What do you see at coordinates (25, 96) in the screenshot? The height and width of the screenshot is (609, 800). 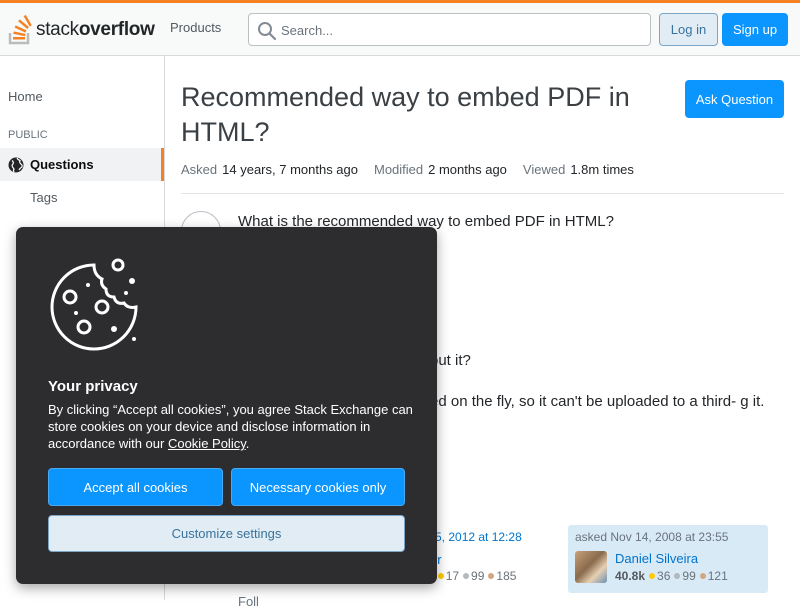 I see `sidebar-item-home: Home` at bounding box center [25, 96].